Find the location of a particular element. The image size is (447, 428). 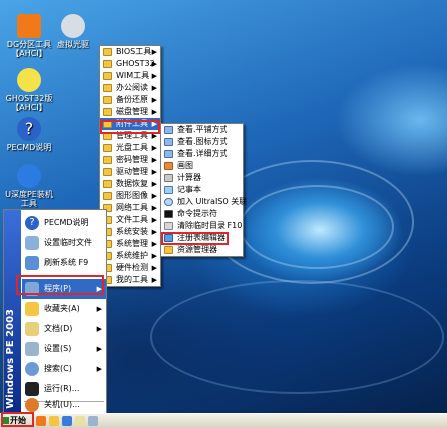

quicklaunch-explorer-icon is located at coordinates (67, 421).